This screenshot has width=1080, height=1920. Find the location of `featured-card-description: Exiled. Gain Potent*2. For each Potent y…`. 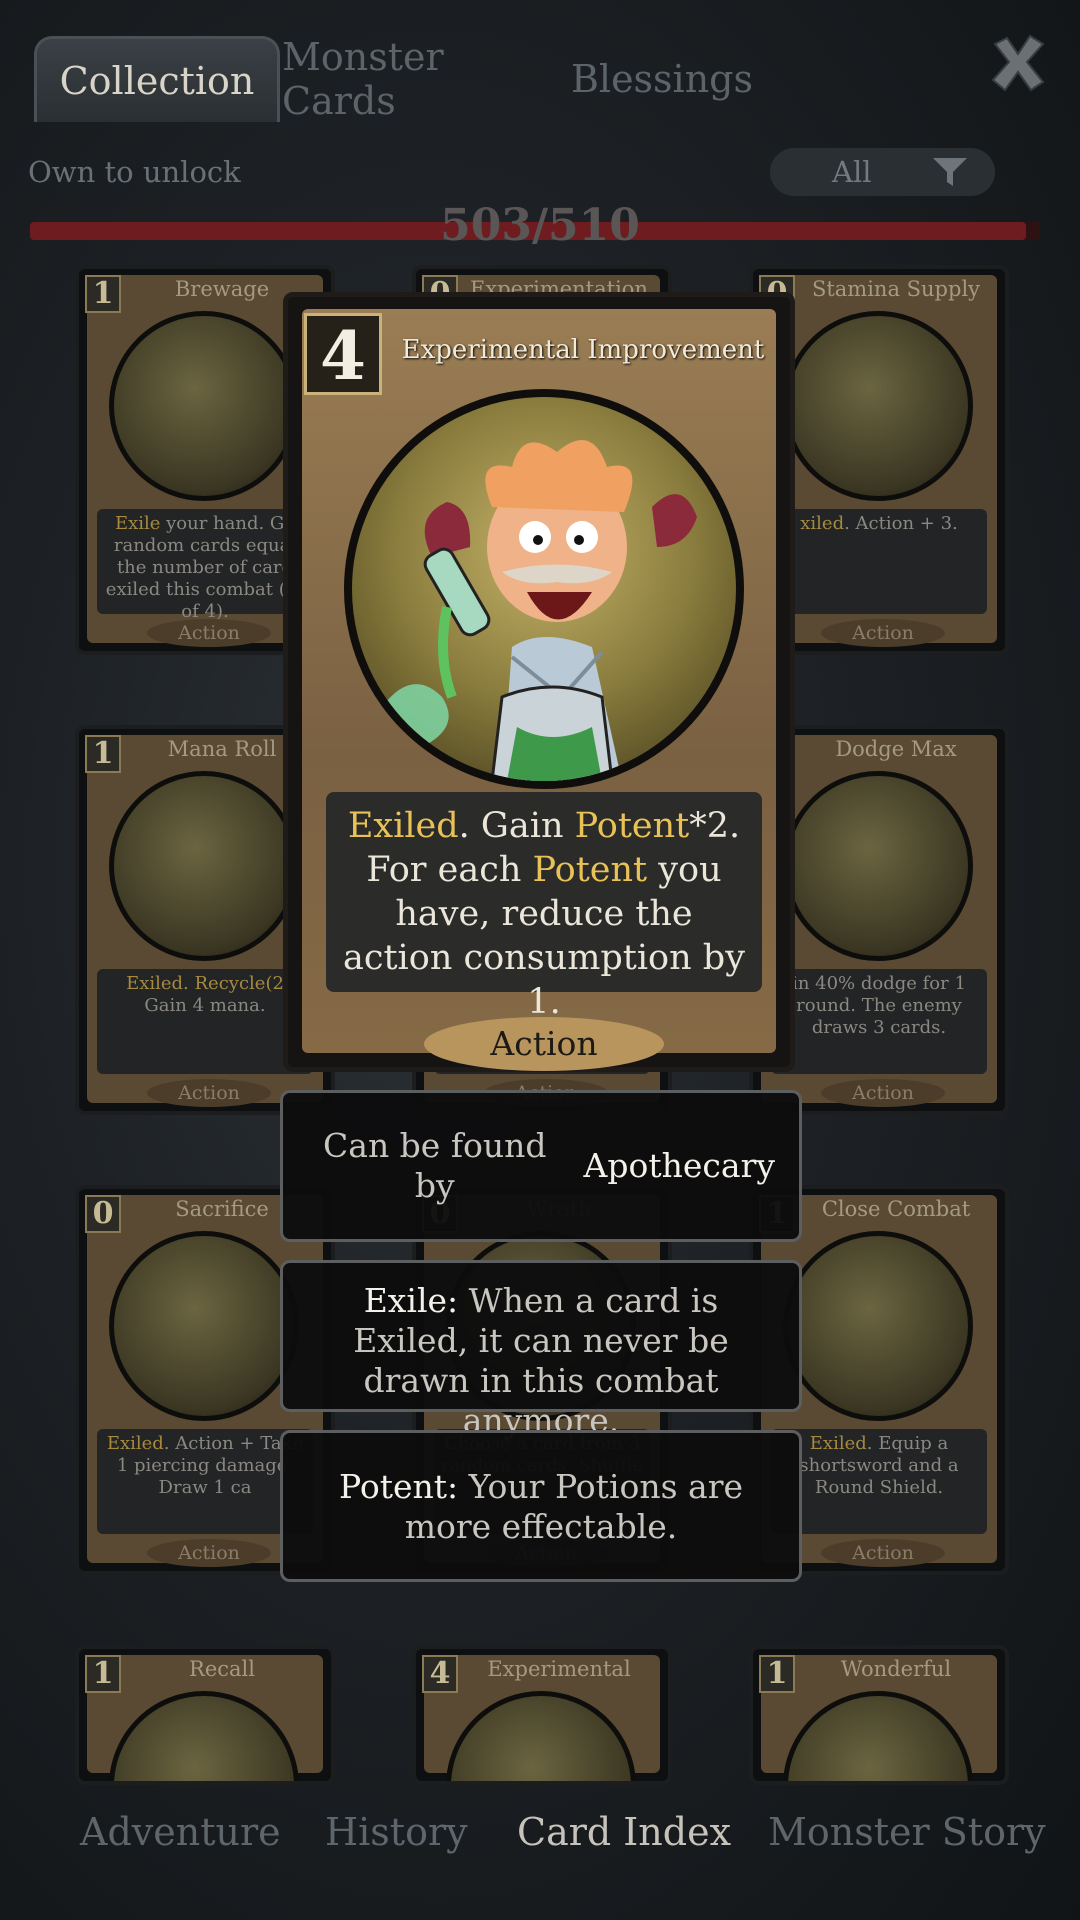

featured-card-description: Exiled. Gain Potent*2. For each Potent y… is located at coordinates (544, 907).